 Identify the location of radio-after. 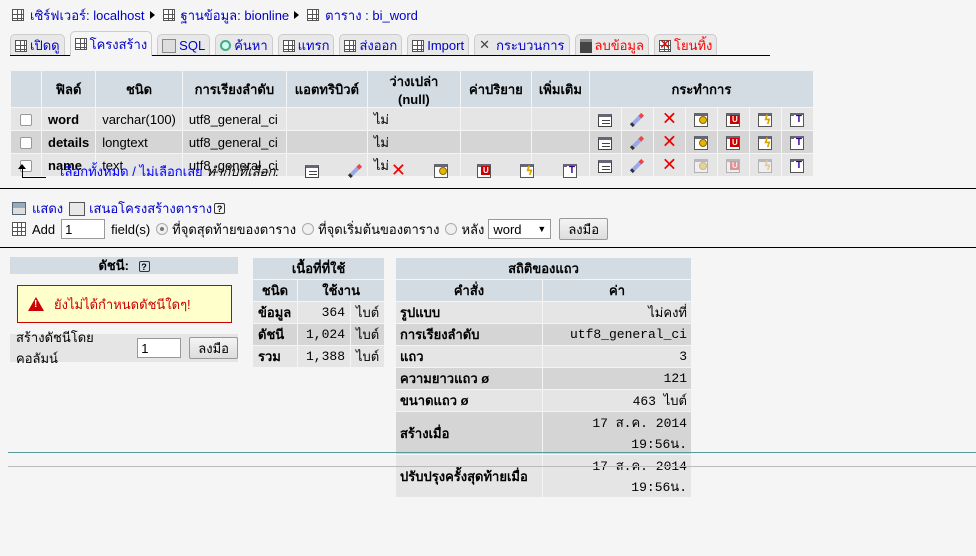
(451, 229).